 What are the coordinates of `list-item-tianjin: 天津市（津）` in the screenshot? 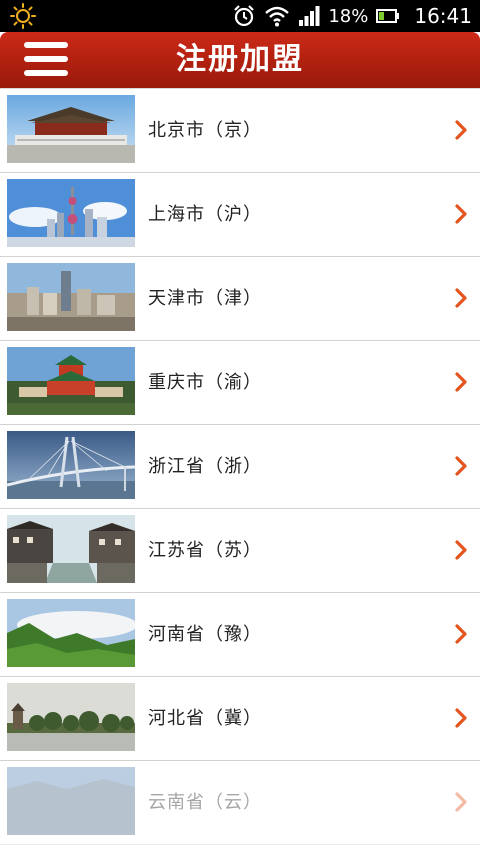 It's located at (240, 299).